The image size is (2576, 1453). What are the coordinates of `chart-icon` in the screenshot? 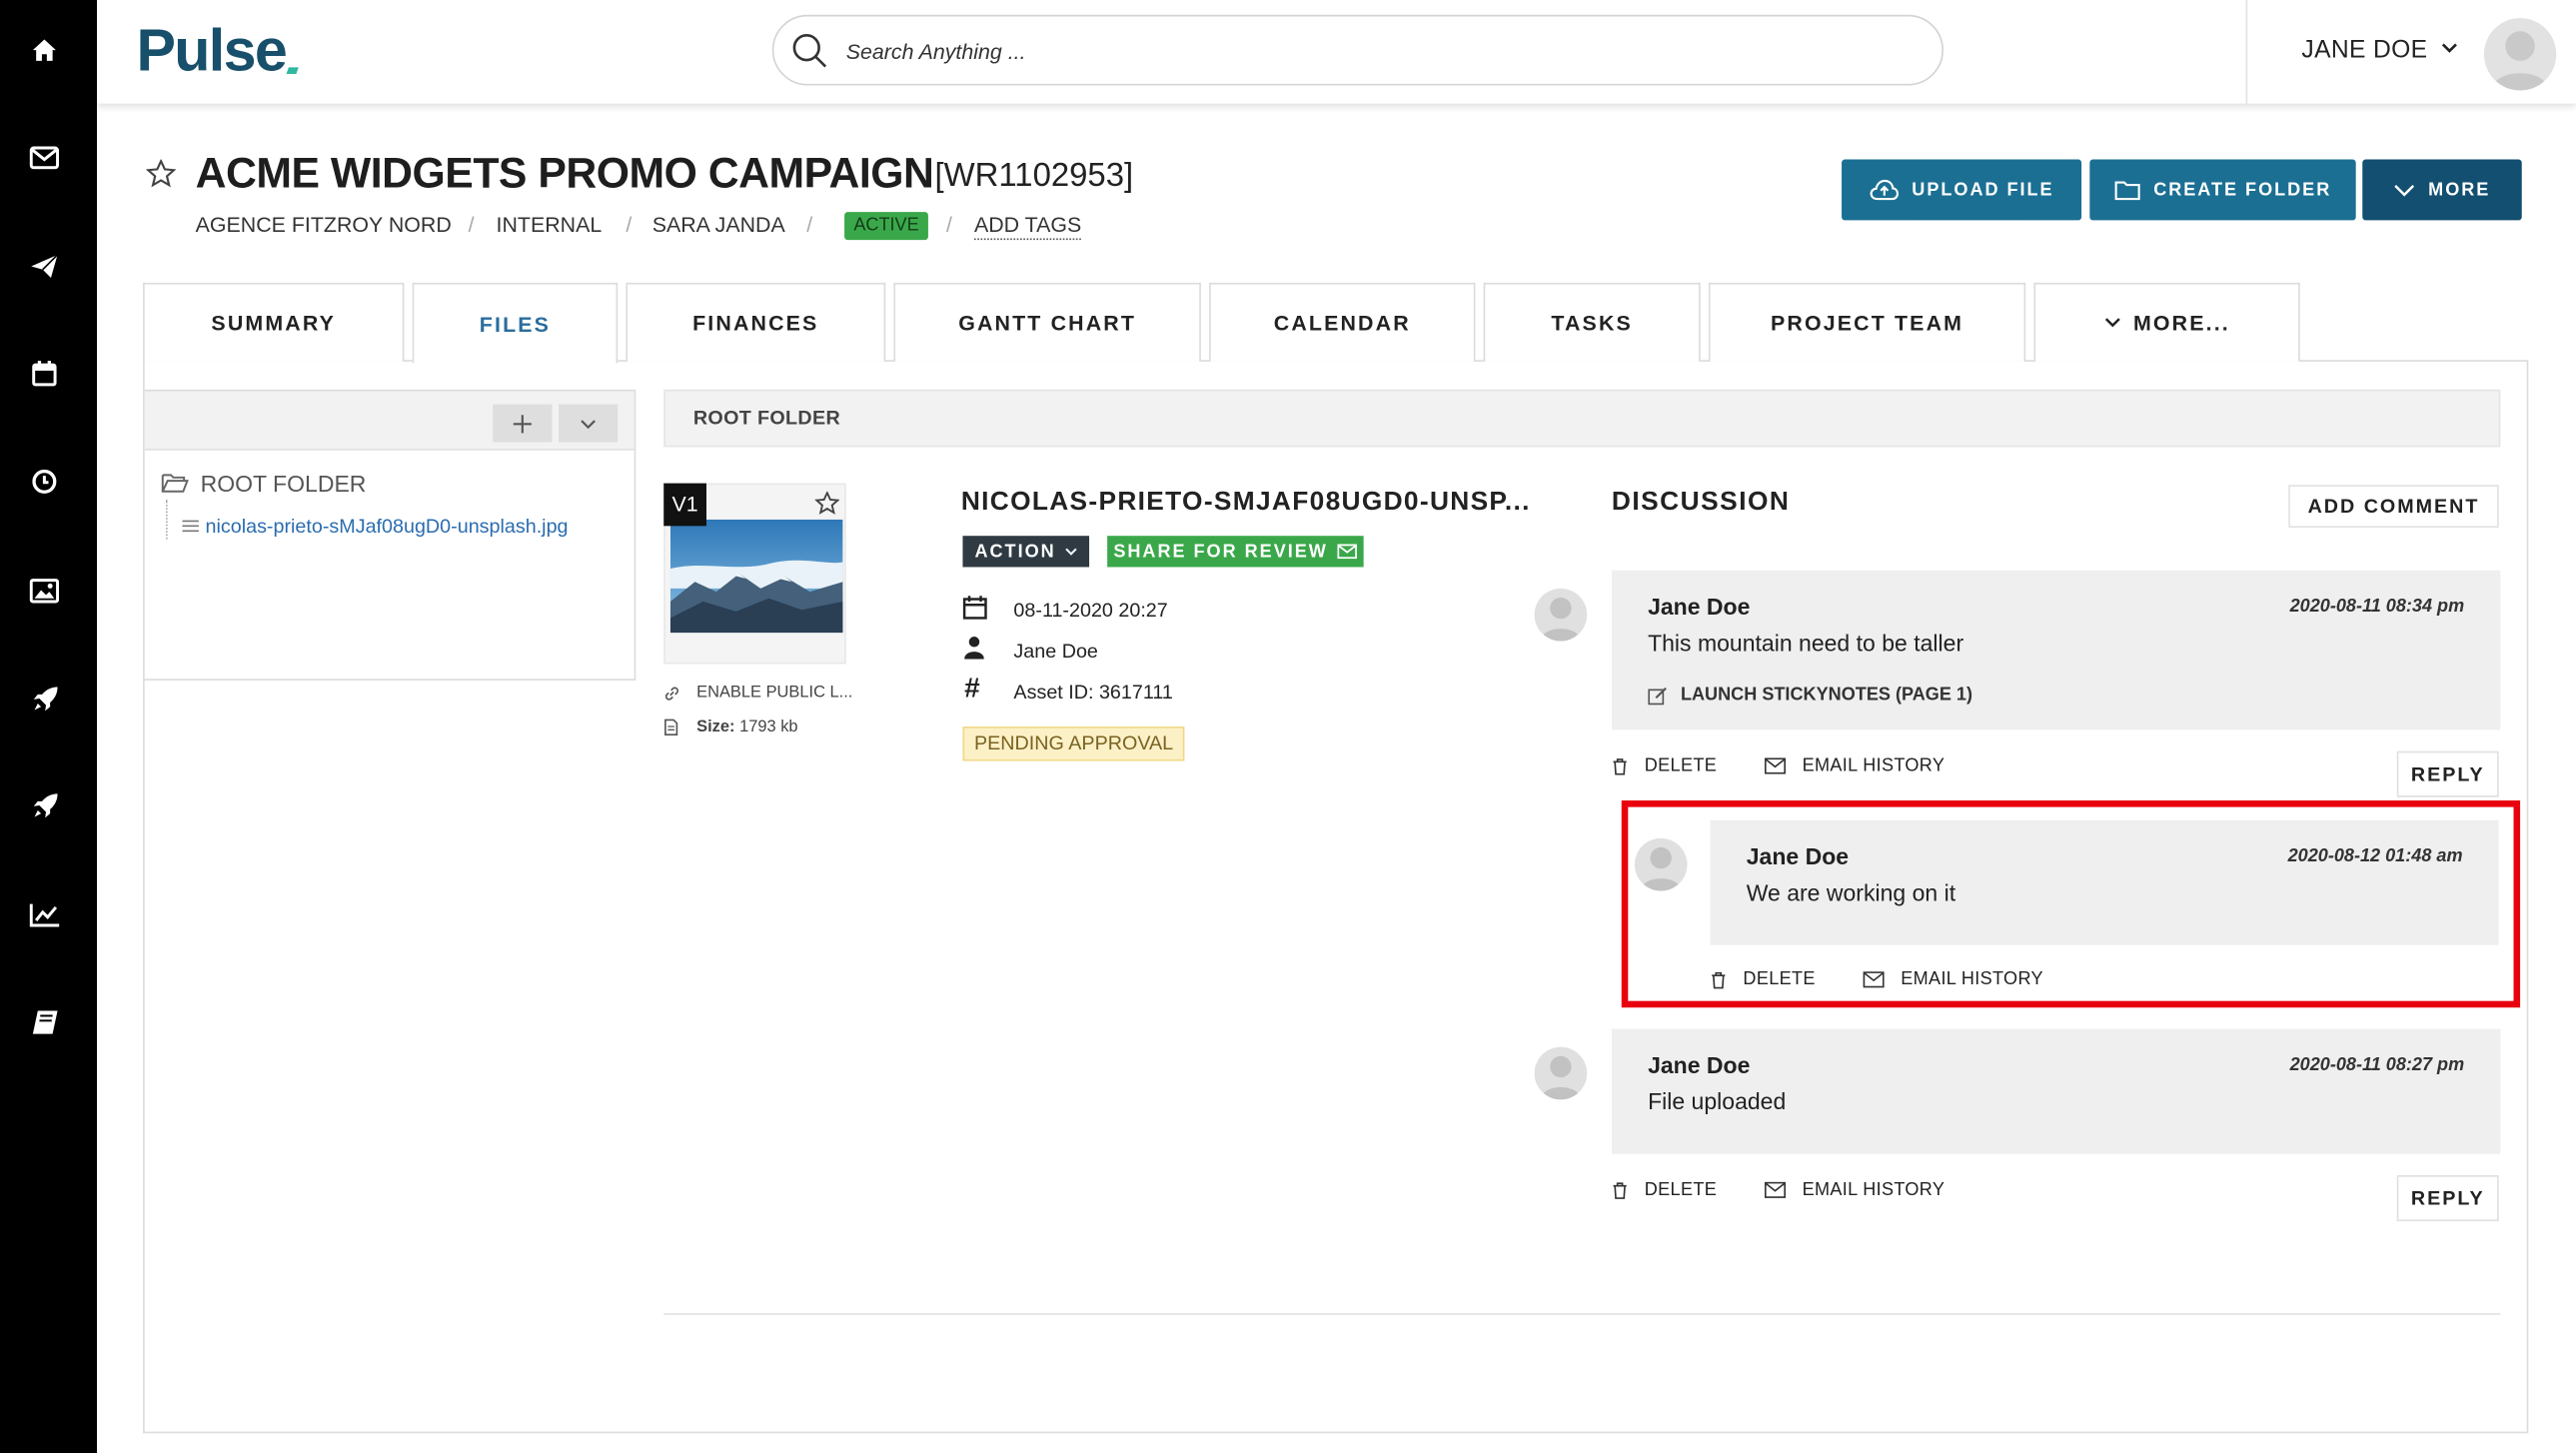 It's located at (44, 914).